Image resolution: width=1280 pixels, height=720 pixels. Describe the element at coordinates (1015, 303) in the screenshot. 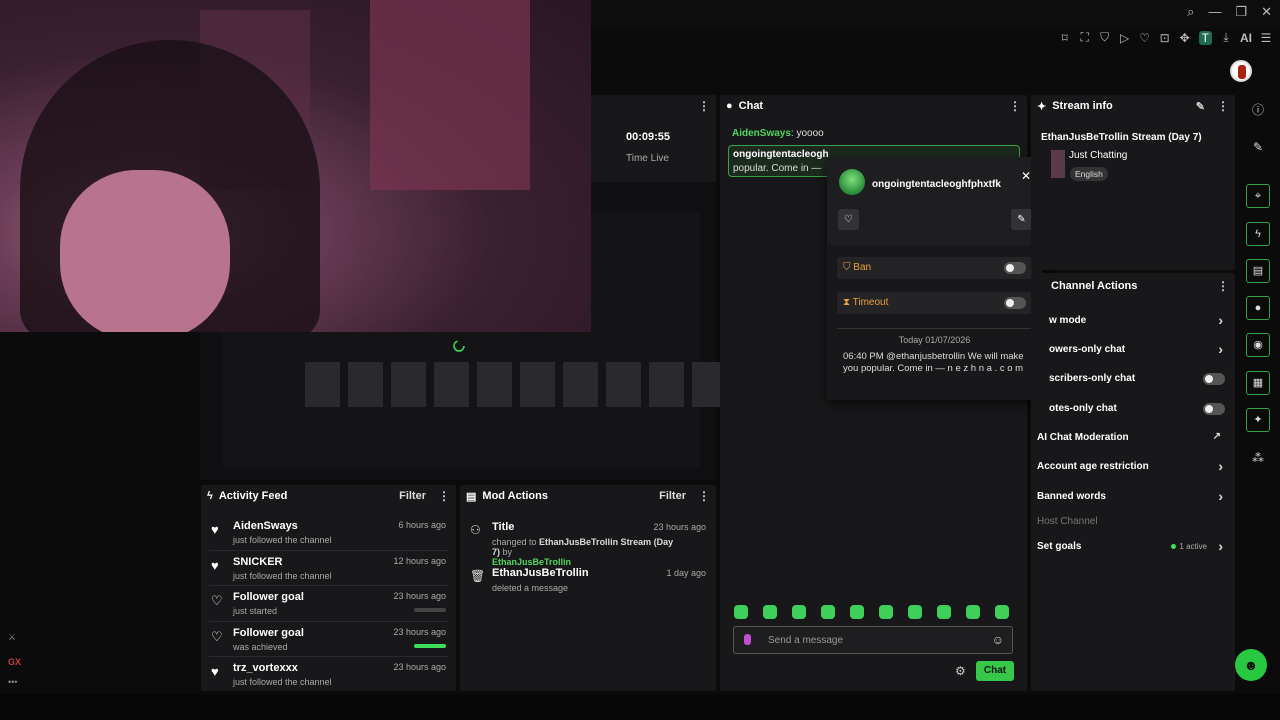

I see `timeout-toggle` at that location.